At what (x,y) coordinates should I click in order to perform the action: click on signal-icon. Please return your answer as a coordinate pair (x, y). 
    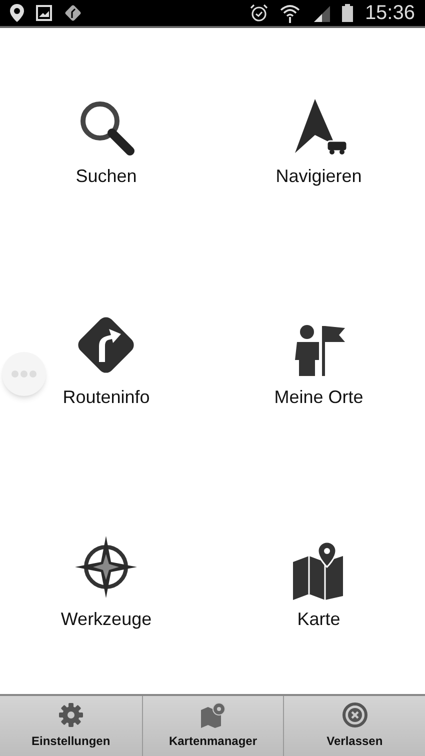
    Looking at the image, I should click on (321, 13).